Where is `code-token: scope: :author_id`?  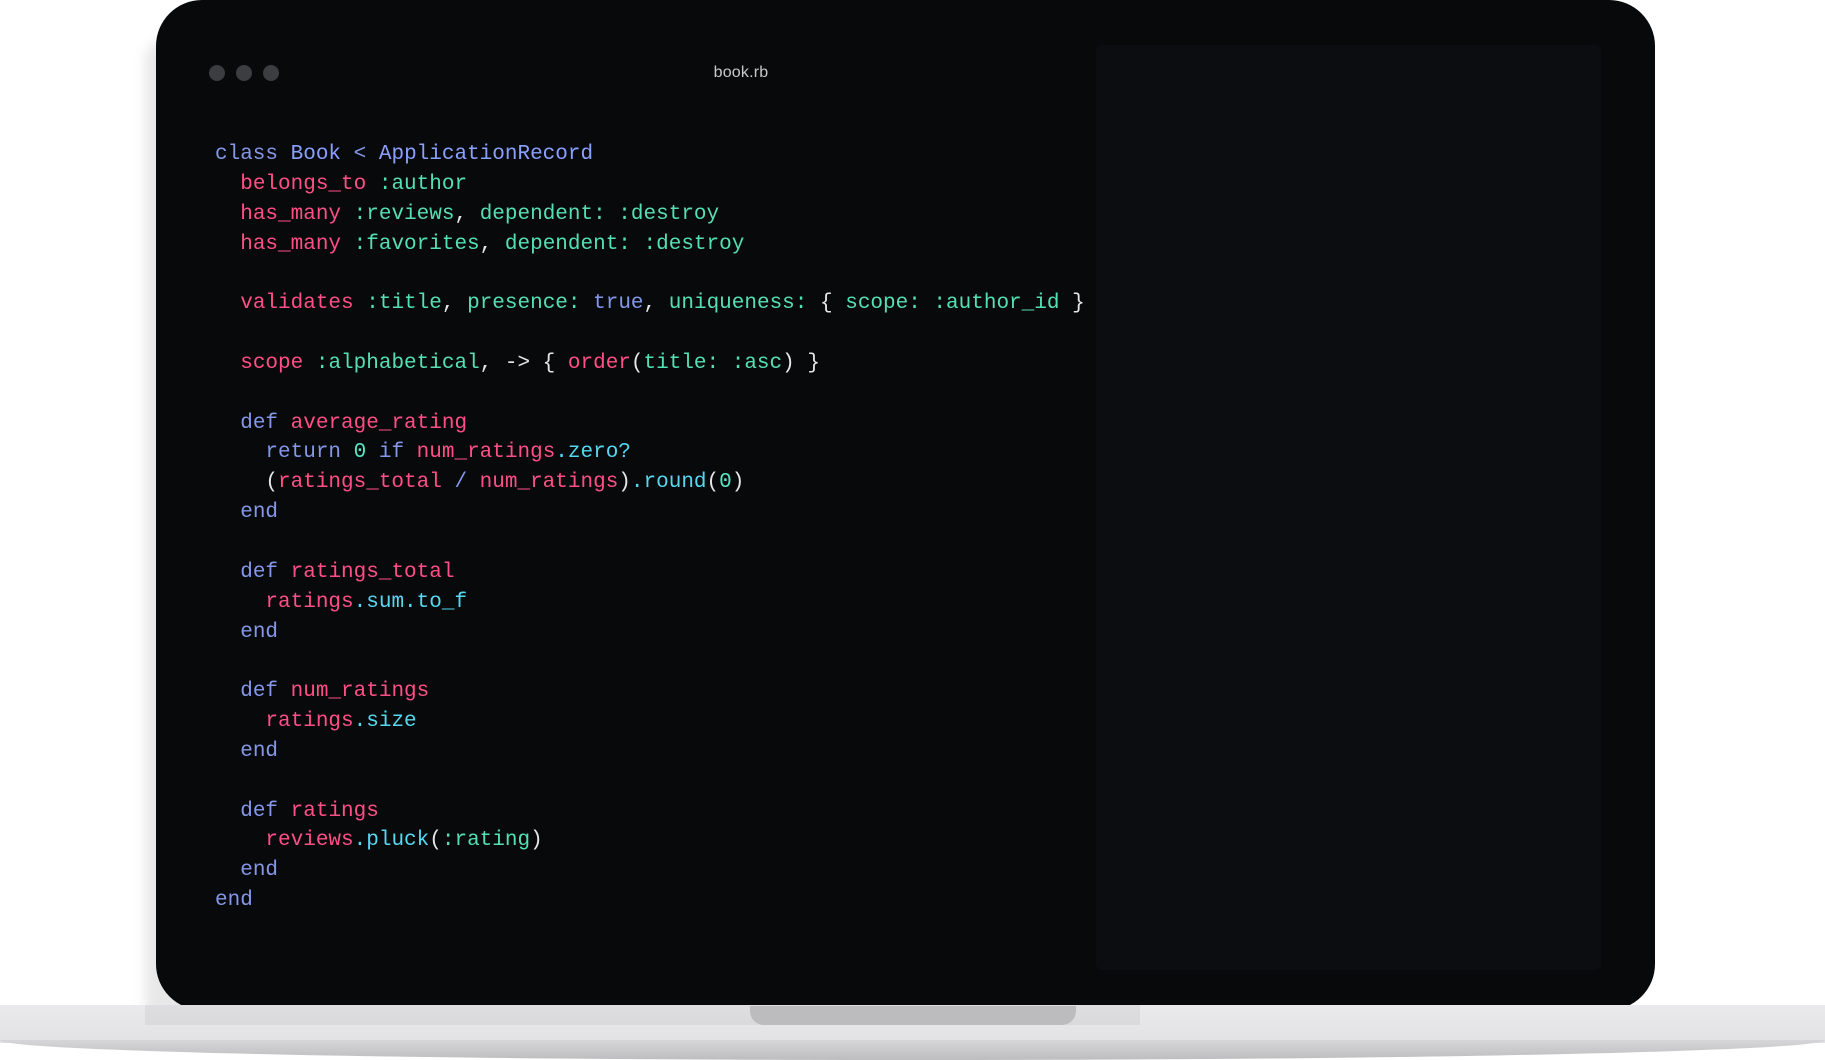 code-token: scope: :author_id is located at coordinates (959, 304).